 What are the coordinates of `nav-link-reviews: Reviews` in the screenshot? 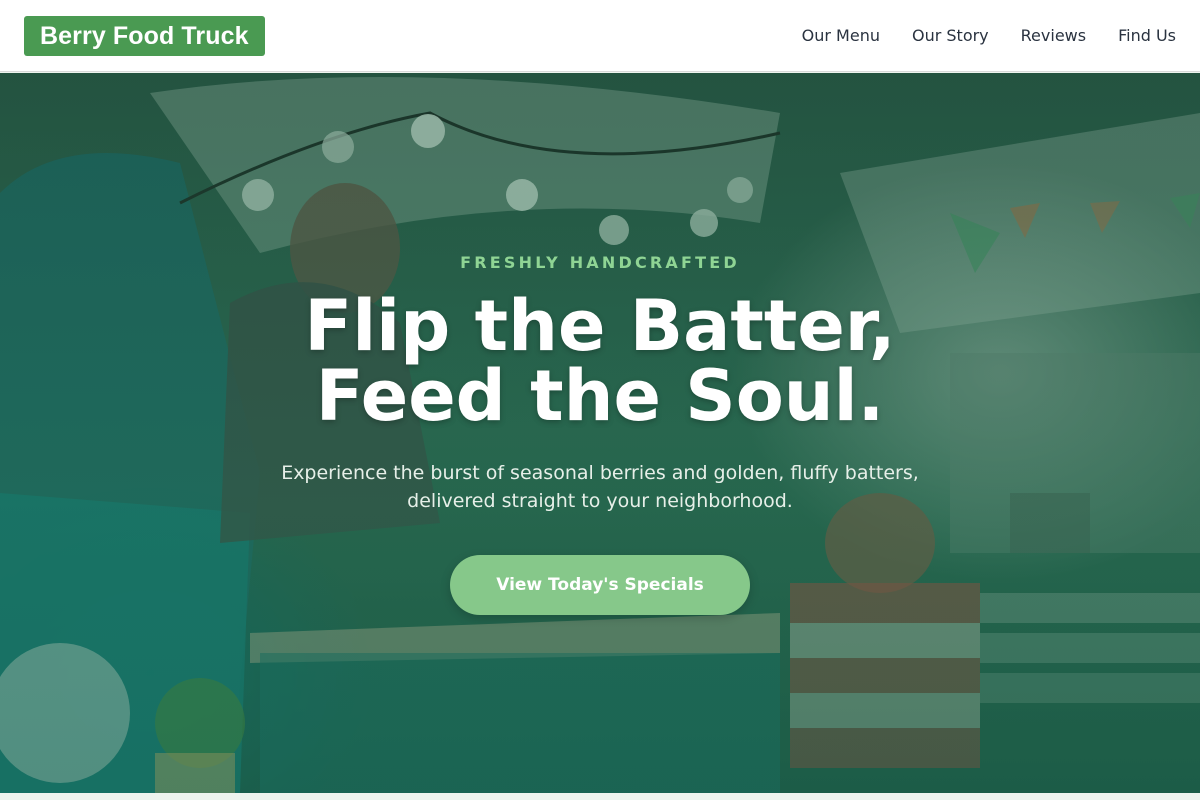 It's located at (1053, 35).